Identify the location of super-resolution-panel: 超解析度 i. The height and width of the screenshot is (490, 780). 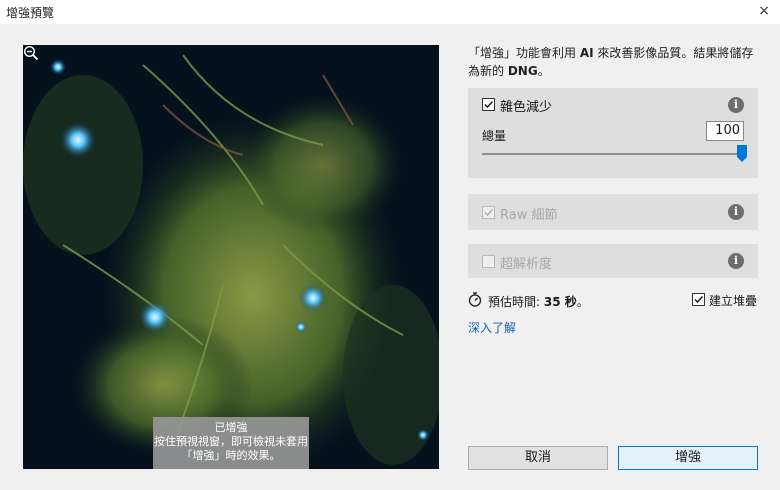
(613, 261).